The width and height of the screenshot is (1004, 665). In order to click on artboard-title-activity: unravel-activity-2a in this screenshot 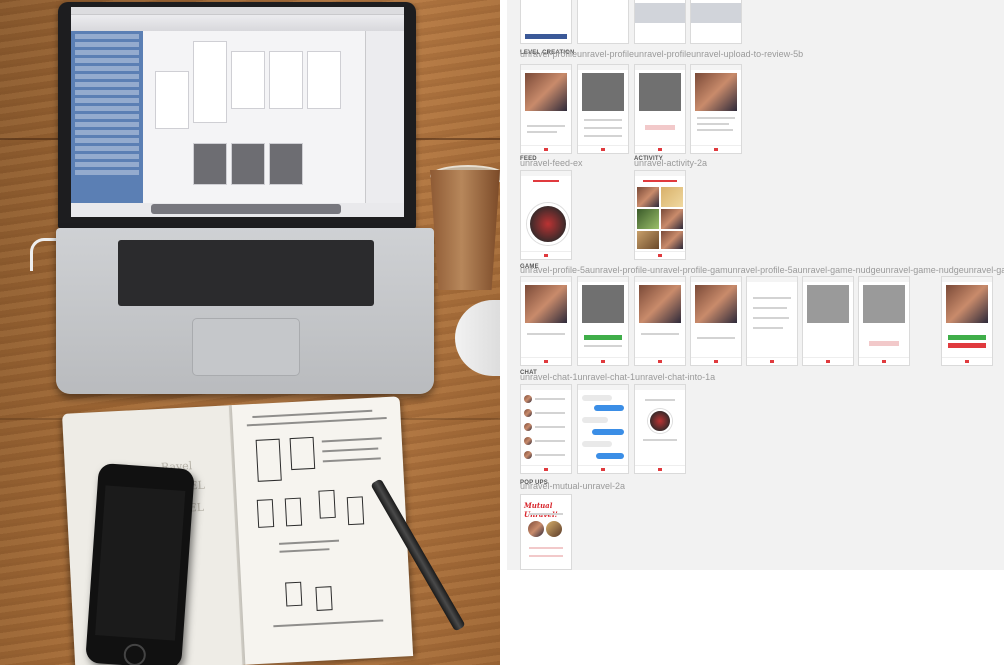, I will do `click(671, 163)`.